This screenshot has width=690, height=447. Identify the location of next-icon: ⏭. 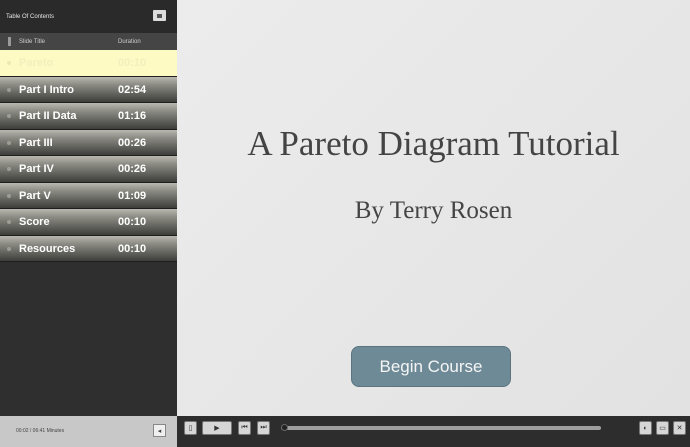
(263, 427).